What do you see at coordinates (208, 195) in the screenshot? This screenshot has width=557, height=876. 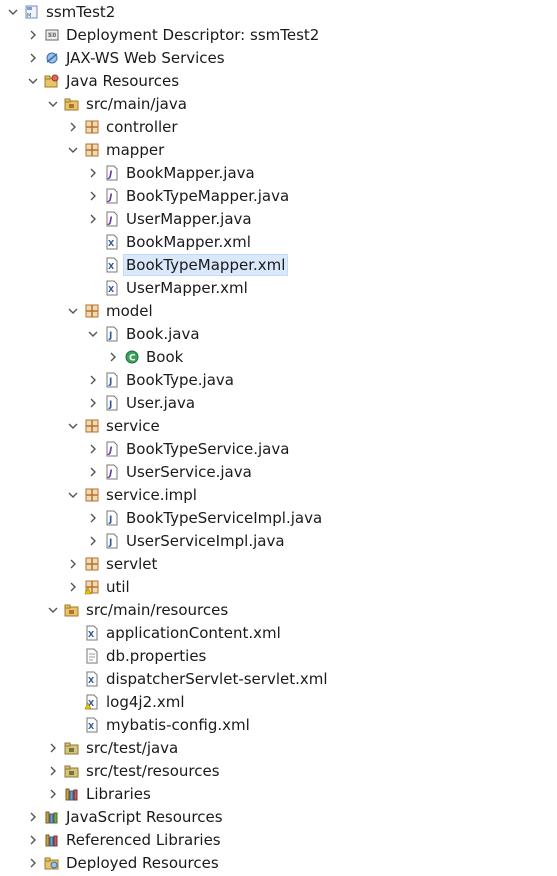 I see `tree-node-label: BookTypeMapper.java` at bounding box center [208, 195].